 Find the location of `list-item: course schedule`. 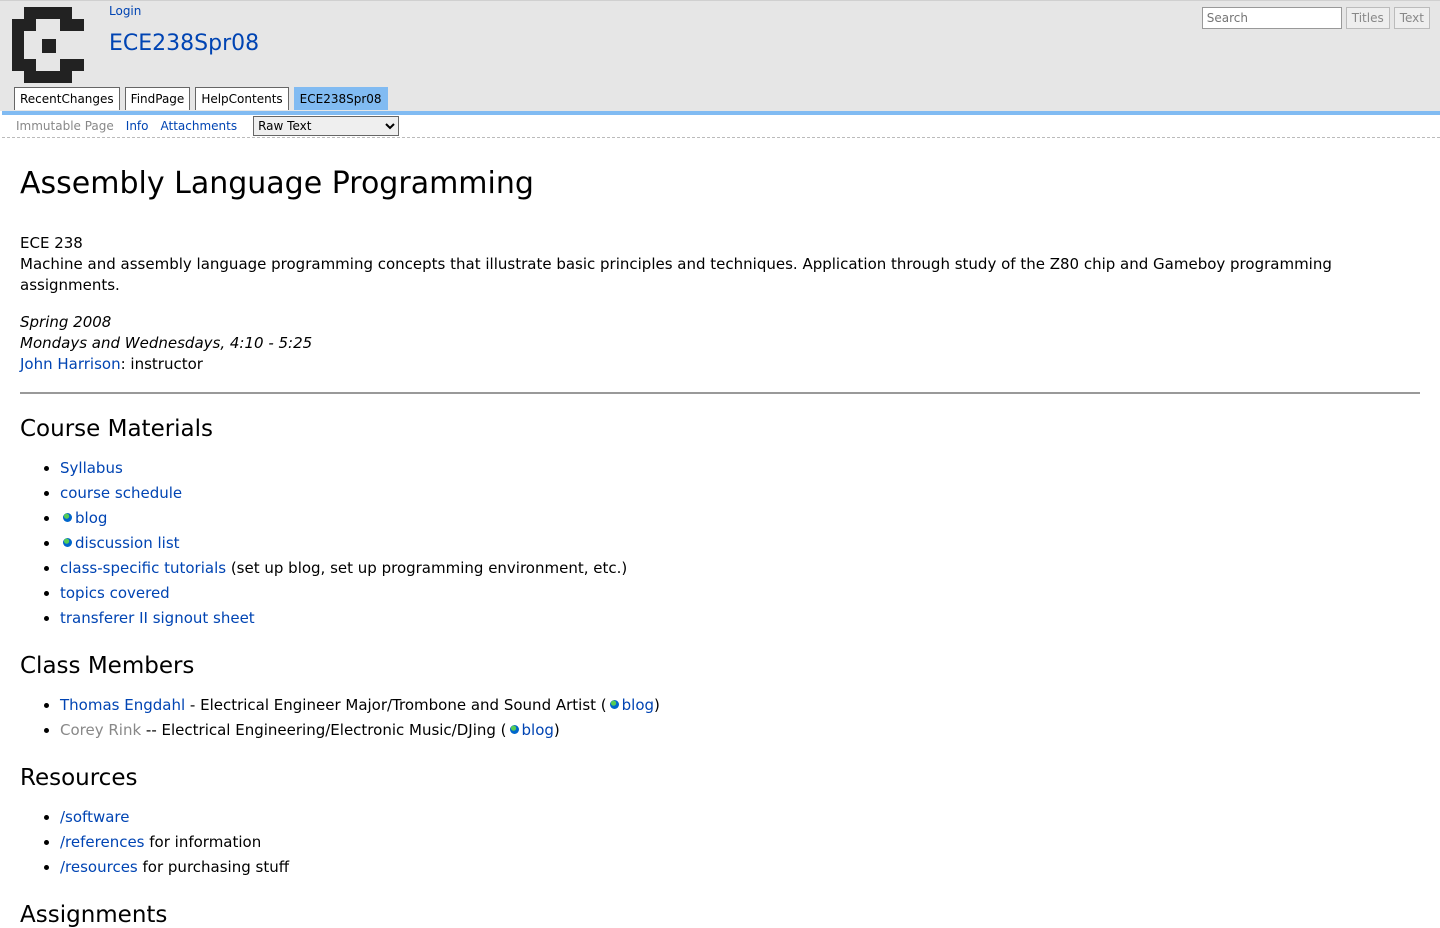

list-item: course schedule is located at coordinates (740, 493).